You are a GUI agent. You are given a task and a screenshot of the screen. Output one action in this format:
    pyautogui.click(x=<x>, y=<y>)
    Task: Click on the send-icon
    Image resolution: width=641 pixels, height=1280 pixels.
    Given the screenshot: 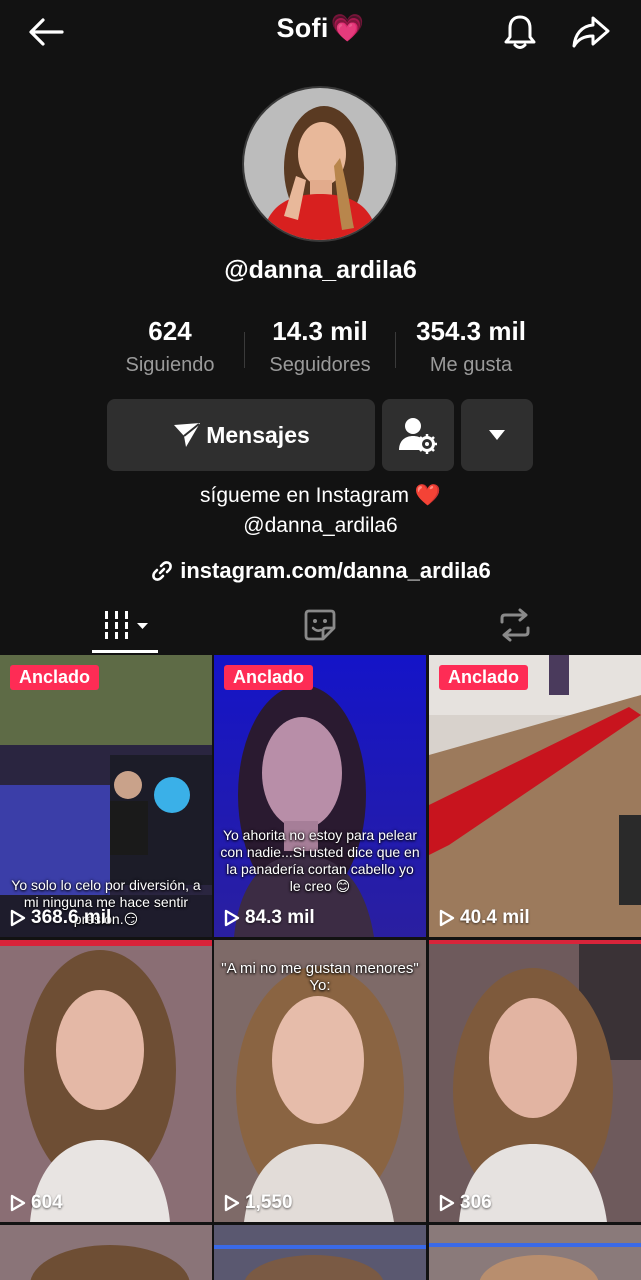 What is the action you would take?
    pyautogui.click(x=187, y=435)
    